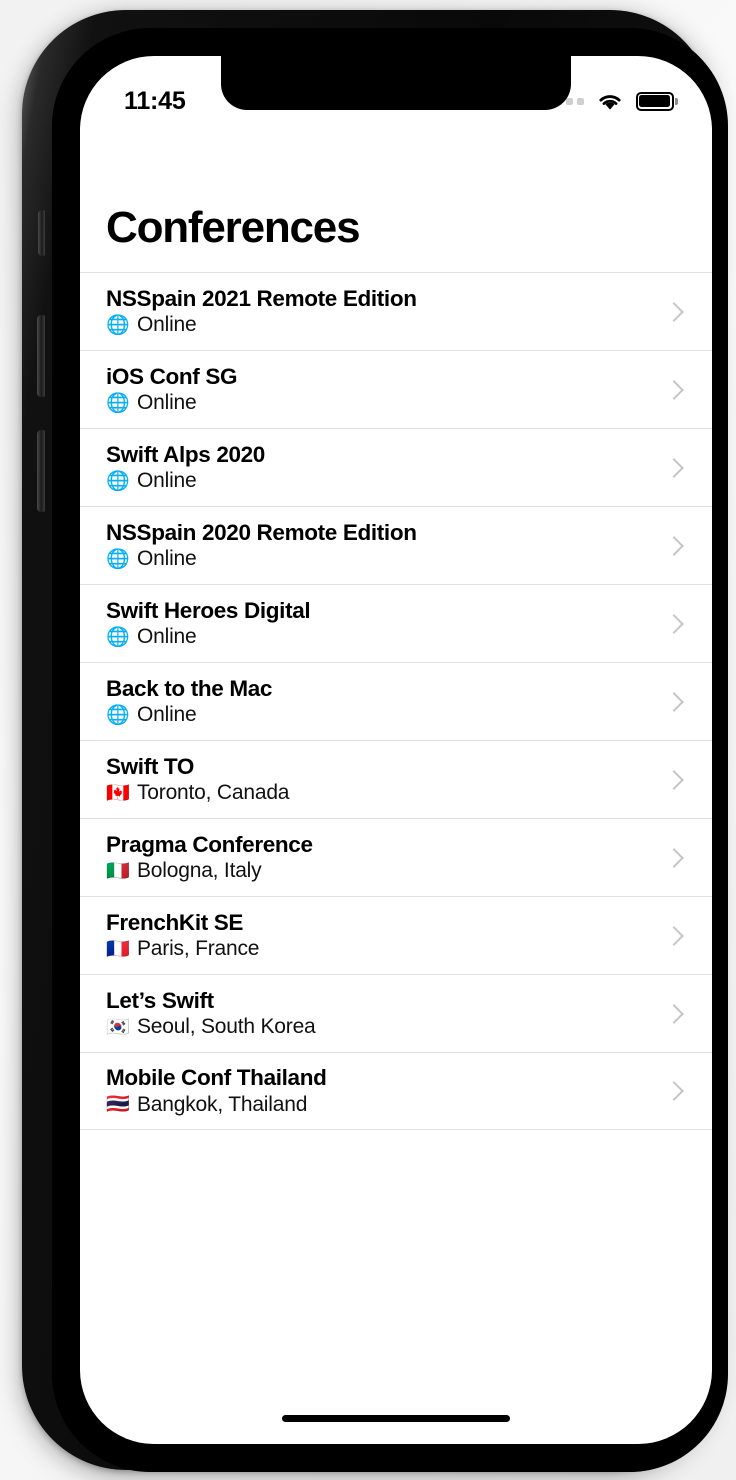 This screenshot has width=736, height=1480. What do you see at coordinates (216, 1078) in the screenshot?
I see `list-item-title: Mobile Conf Thailand` at bounding box center [216, 1078].